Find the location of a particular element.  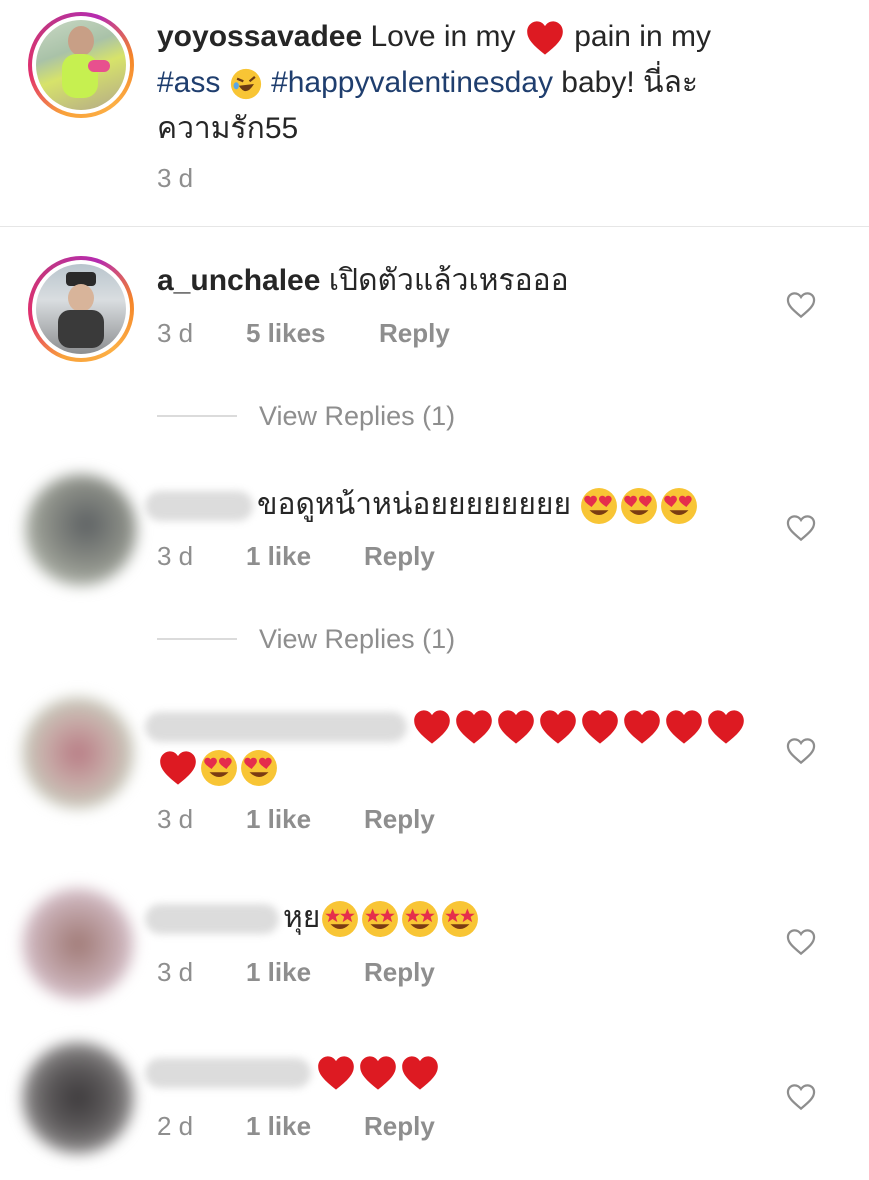

post-avatar is located at coordinates (81, 65).